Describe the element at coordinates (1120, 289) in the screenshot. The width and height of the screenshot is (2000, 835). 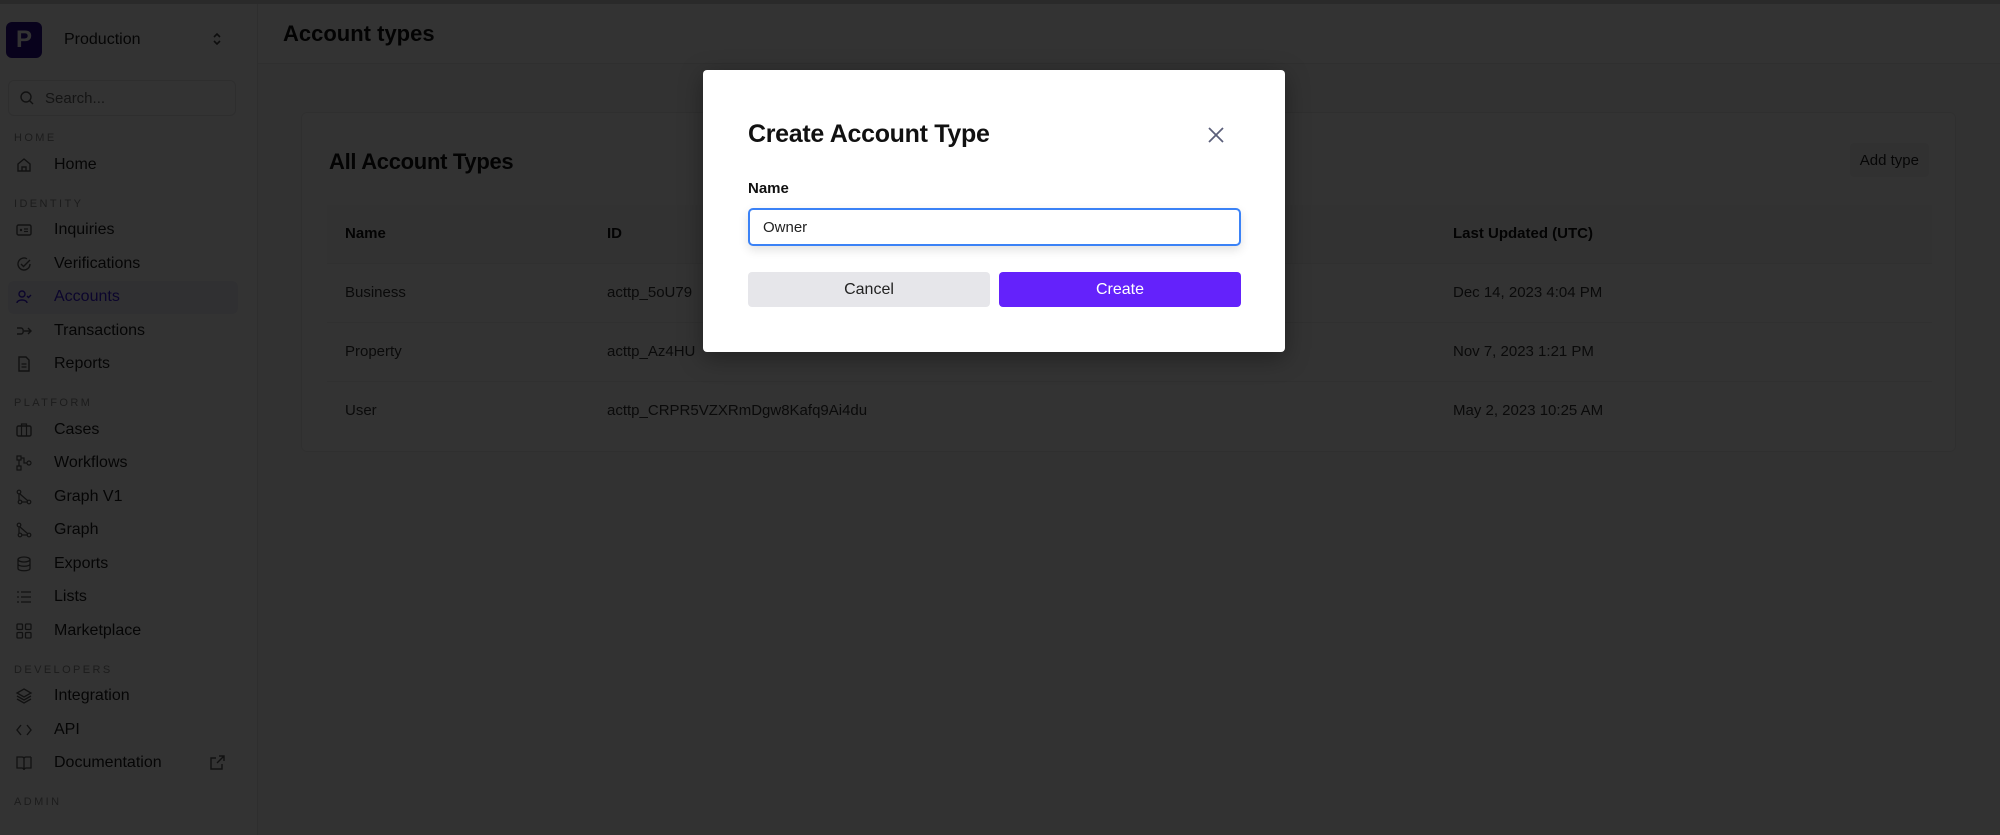
I see `create-button: Create` at that location.